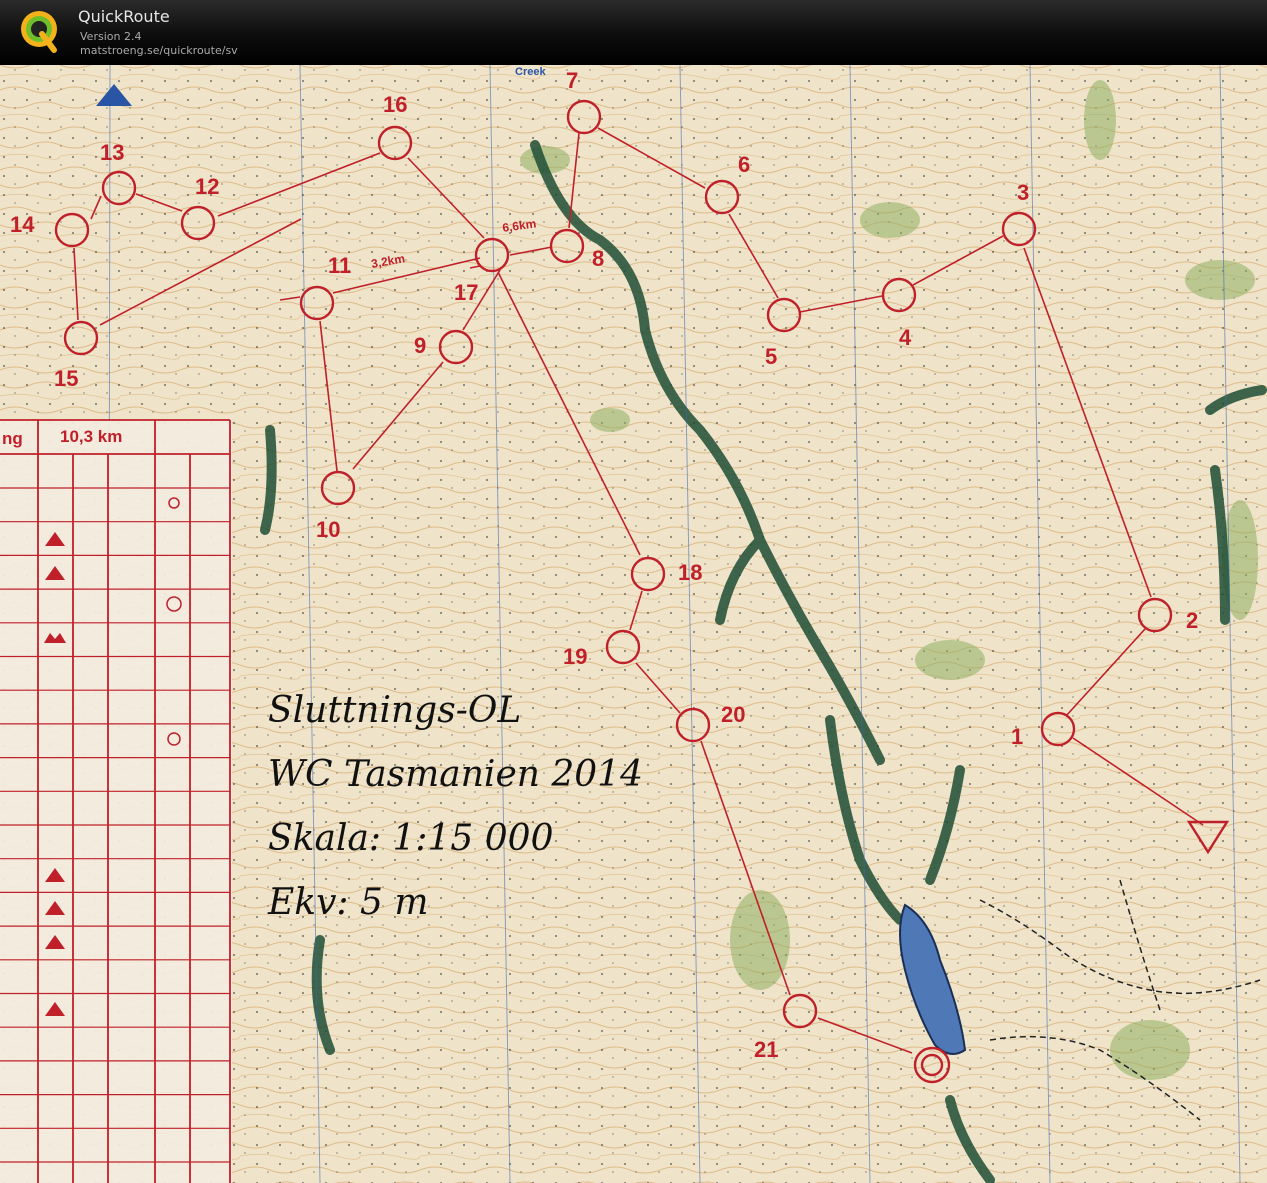 This screenshot has height=1183, width=1267. What do you see at coordinates (466, 292) in the screenshot?
I see `control-number: 17` at bounding box center [466, 292].